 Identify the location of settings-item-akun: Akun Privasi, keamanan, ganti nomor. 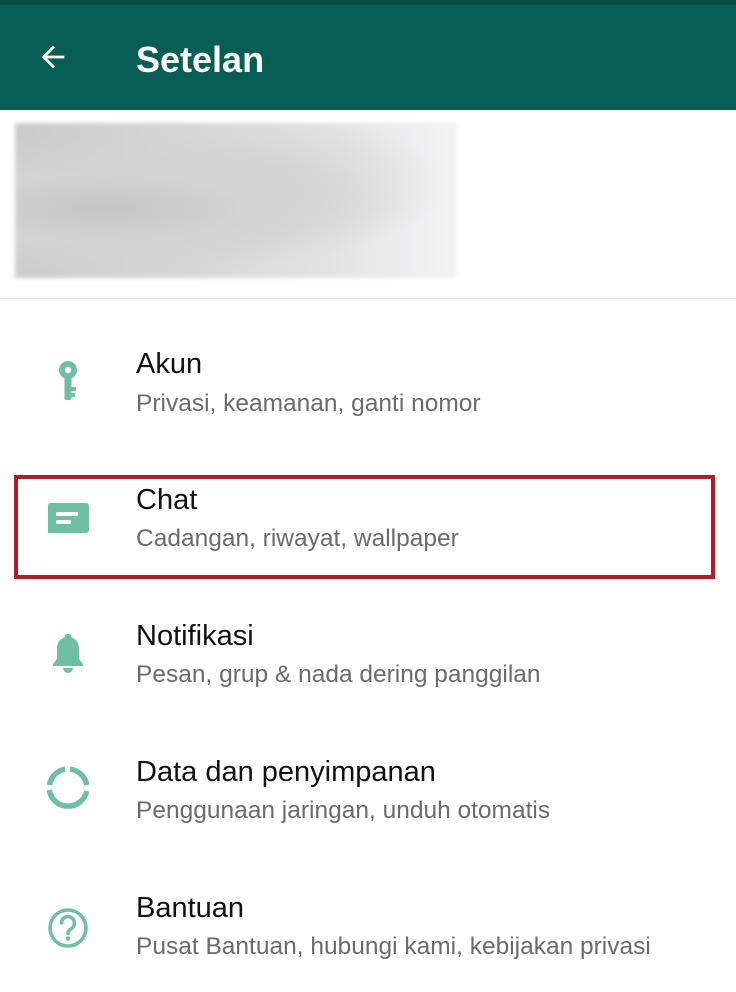
(368, 380).